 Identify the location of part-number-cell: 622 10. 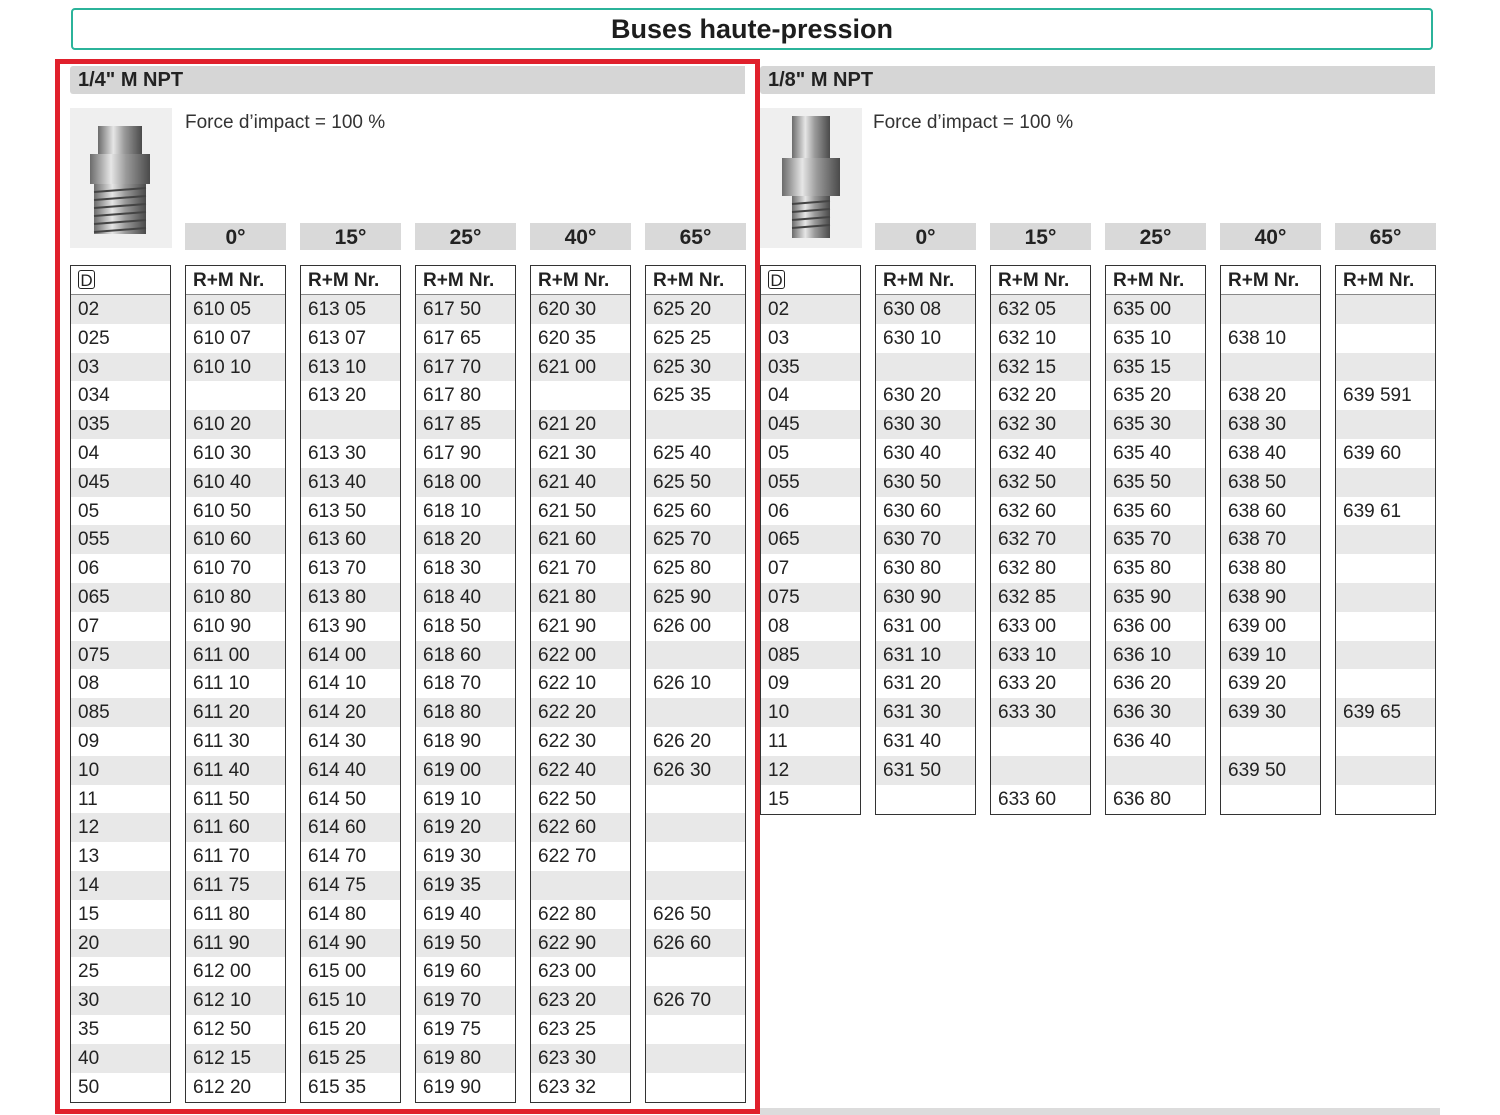
(567, 684).